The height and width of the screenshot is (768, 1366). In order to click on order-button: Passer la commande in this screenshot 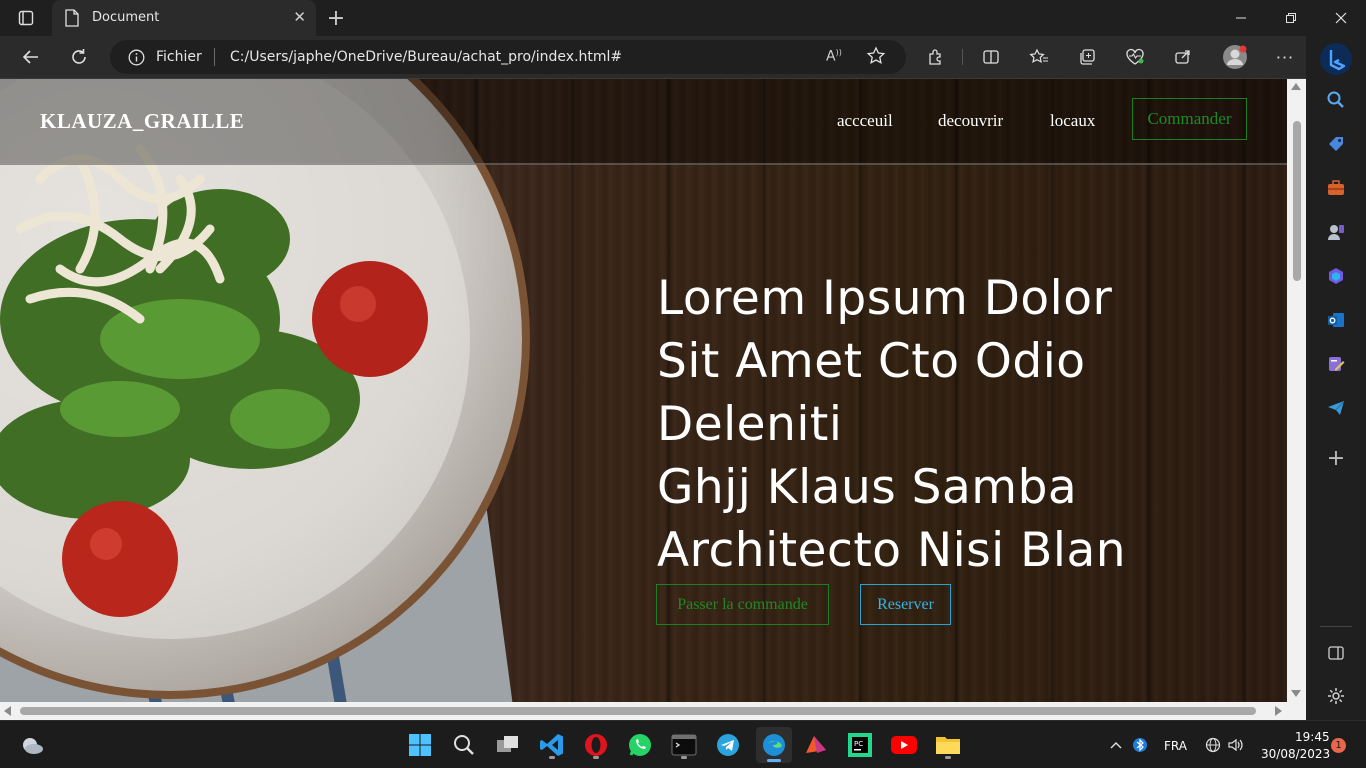, I will do `click(742, 604)`.